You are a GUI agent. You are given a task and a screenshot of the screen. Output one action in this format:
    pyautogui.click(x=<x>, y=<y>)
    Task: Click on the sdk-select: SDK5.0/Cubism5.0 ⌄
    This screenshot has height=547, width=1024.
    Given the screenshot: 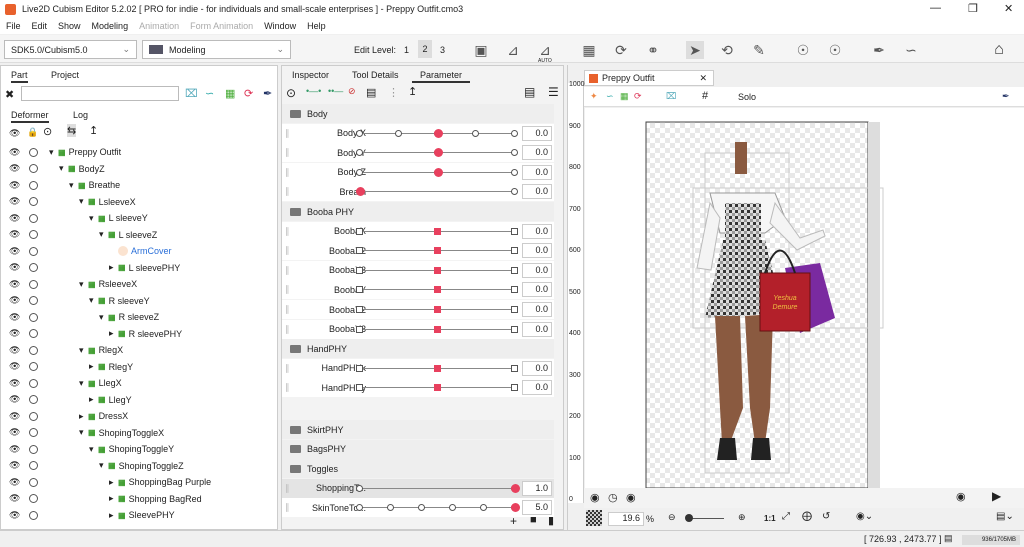 What is the action you would take?
    pyautogui.click(x=70, y=49)
    